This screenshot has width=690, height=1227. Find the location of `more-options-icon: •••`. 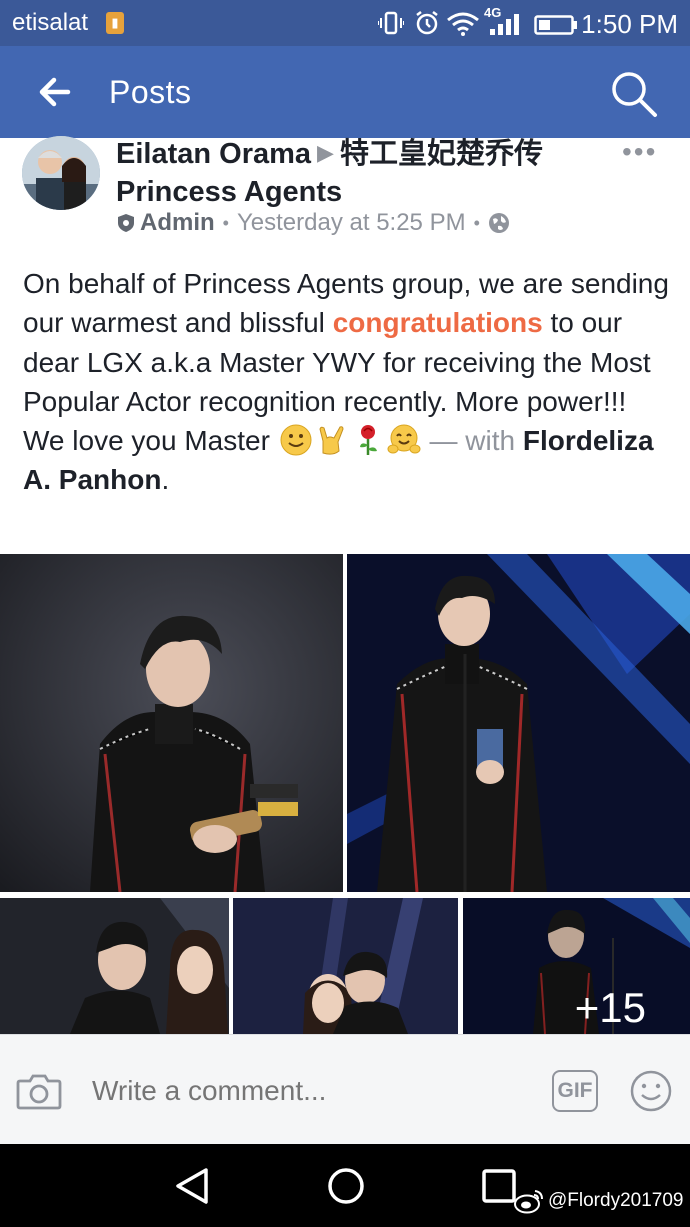

more-options-icon: ••• is located at coordinates (639, 152).